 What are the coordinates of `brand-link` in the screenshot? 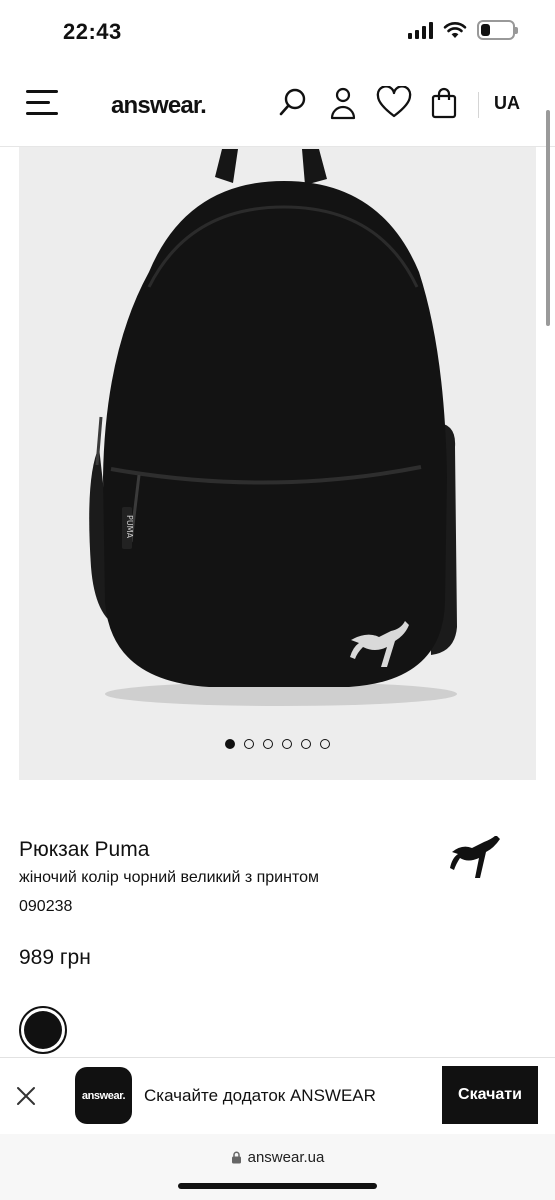 It's located at (476, 858).